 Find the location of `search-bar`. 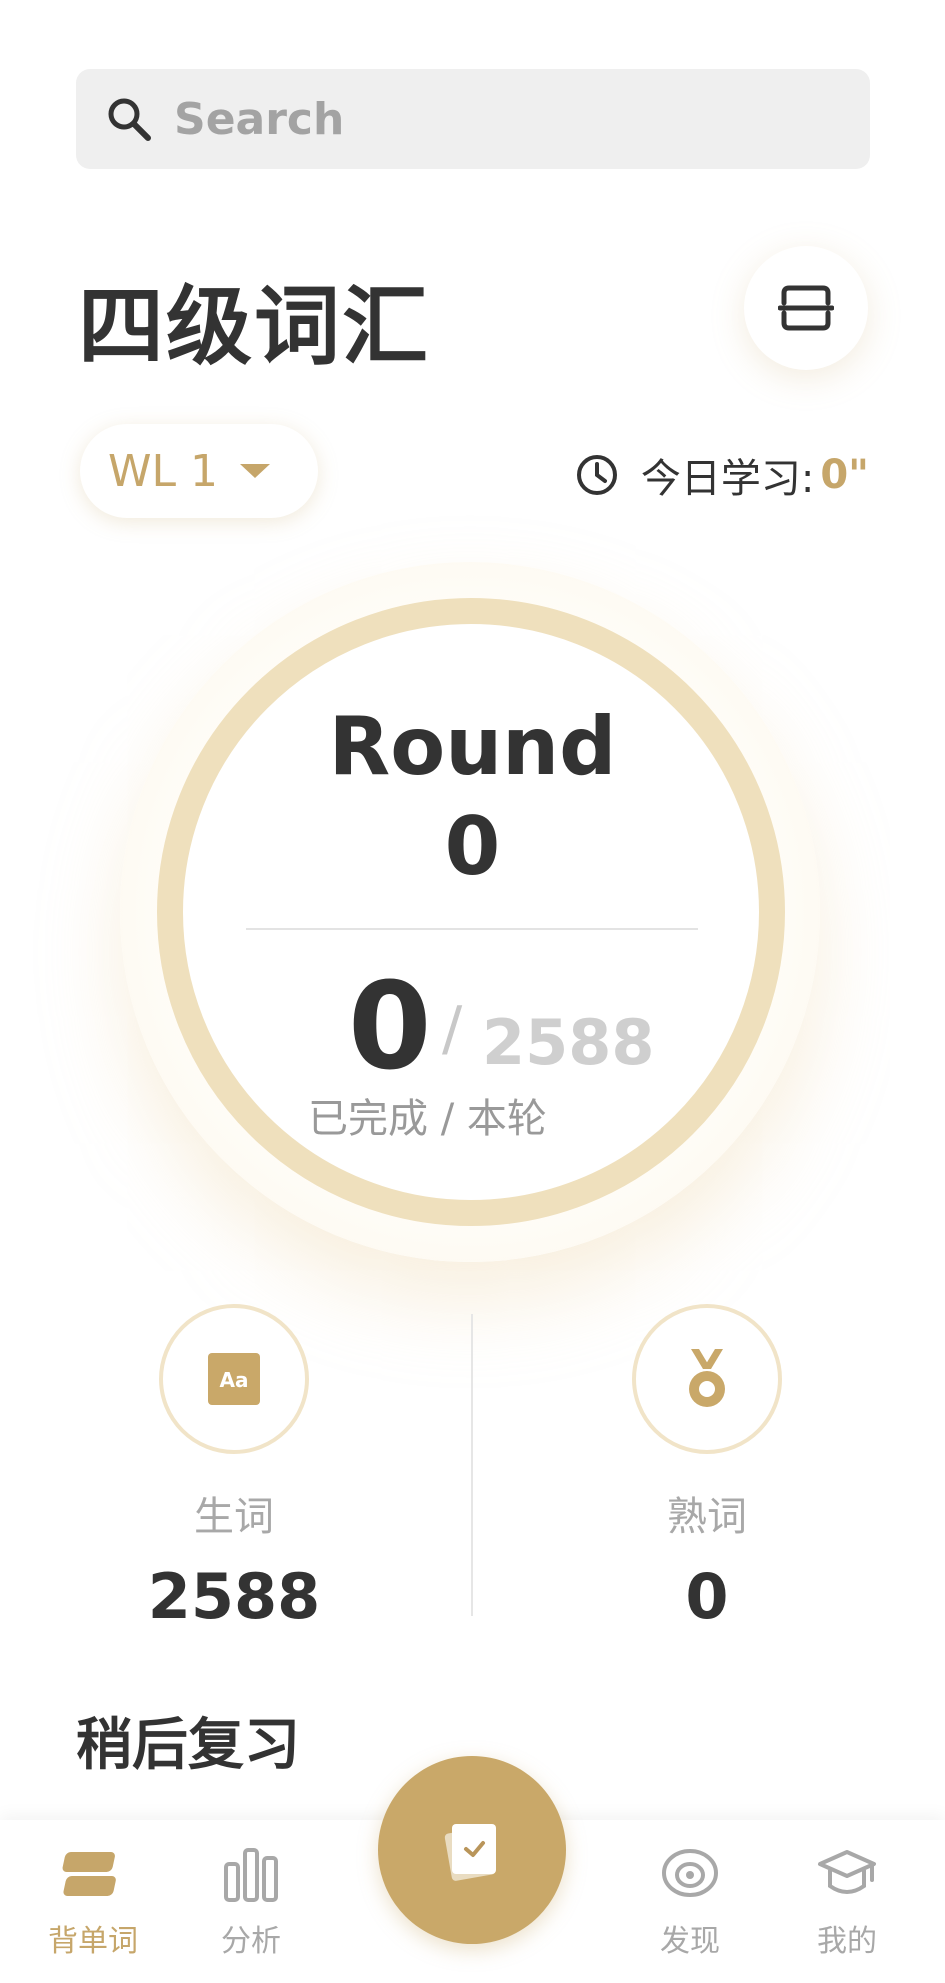

search-bar is located at coordinates (473, 119).